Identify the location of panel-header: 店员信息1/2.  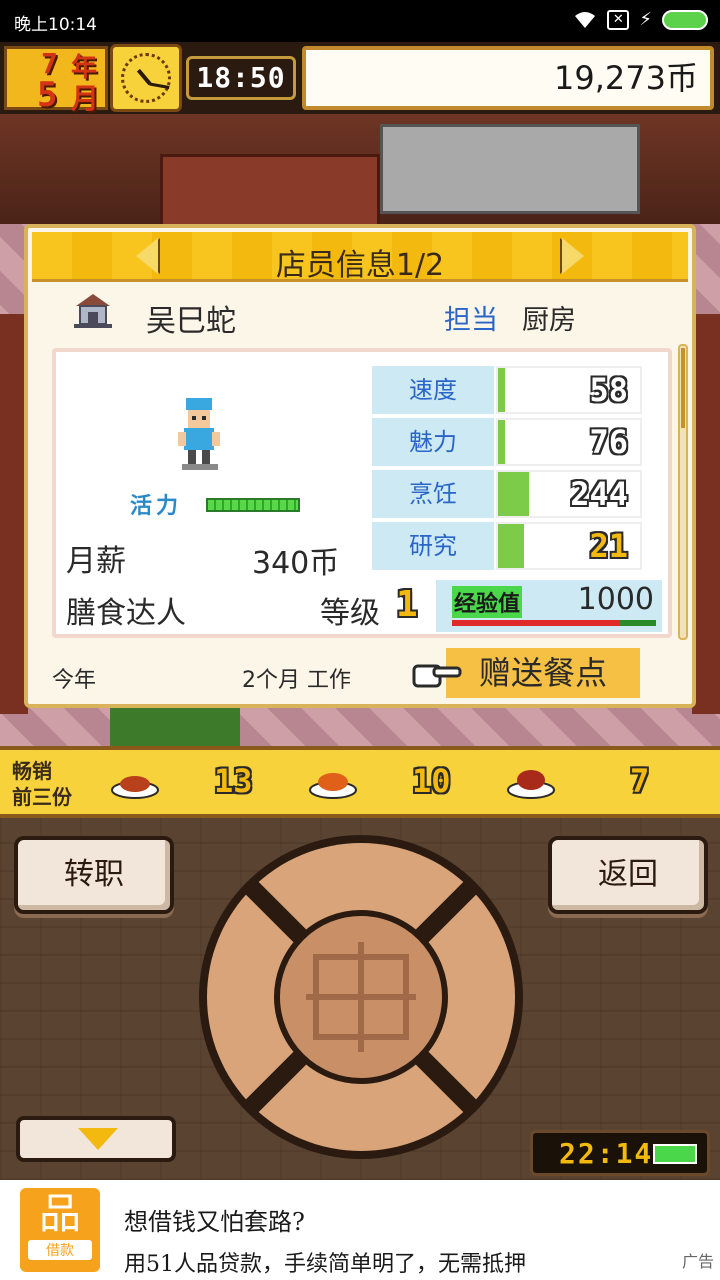
(360, 257).